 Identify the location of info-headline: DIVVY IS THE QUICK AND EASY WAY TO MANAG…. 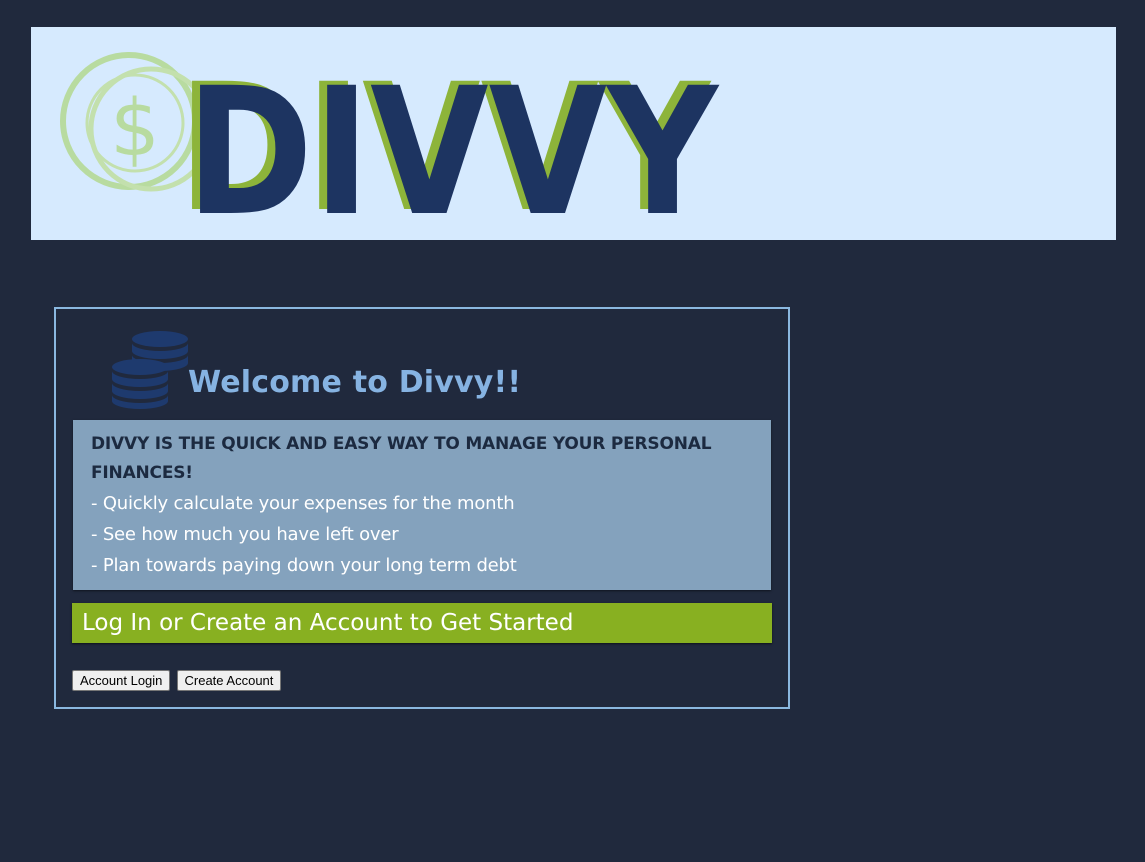
(401, 458).